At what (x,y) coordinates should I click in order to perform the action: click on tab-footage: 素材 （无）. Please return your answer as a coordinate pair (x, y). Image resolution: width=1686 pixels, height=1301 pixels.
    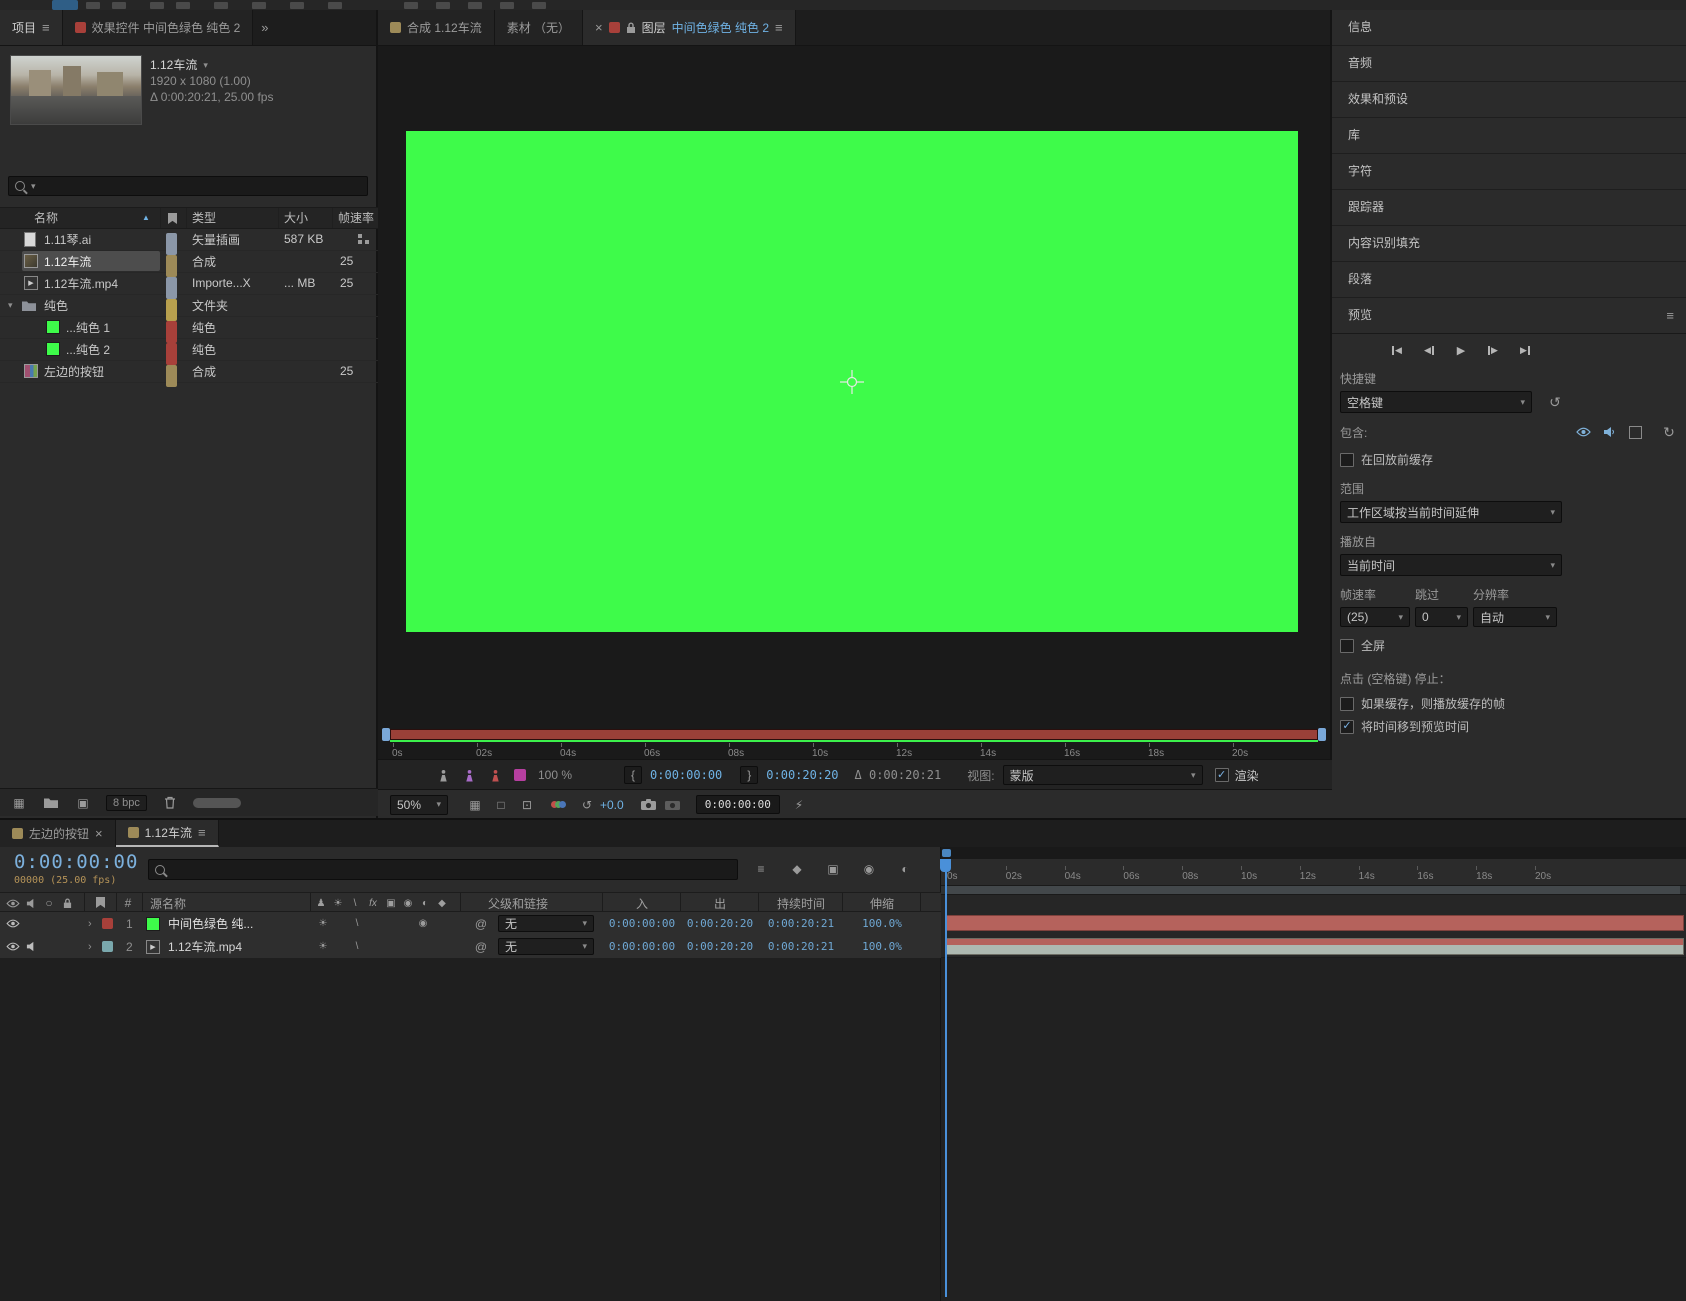
    Looking at the image, I should click on (539, 27).